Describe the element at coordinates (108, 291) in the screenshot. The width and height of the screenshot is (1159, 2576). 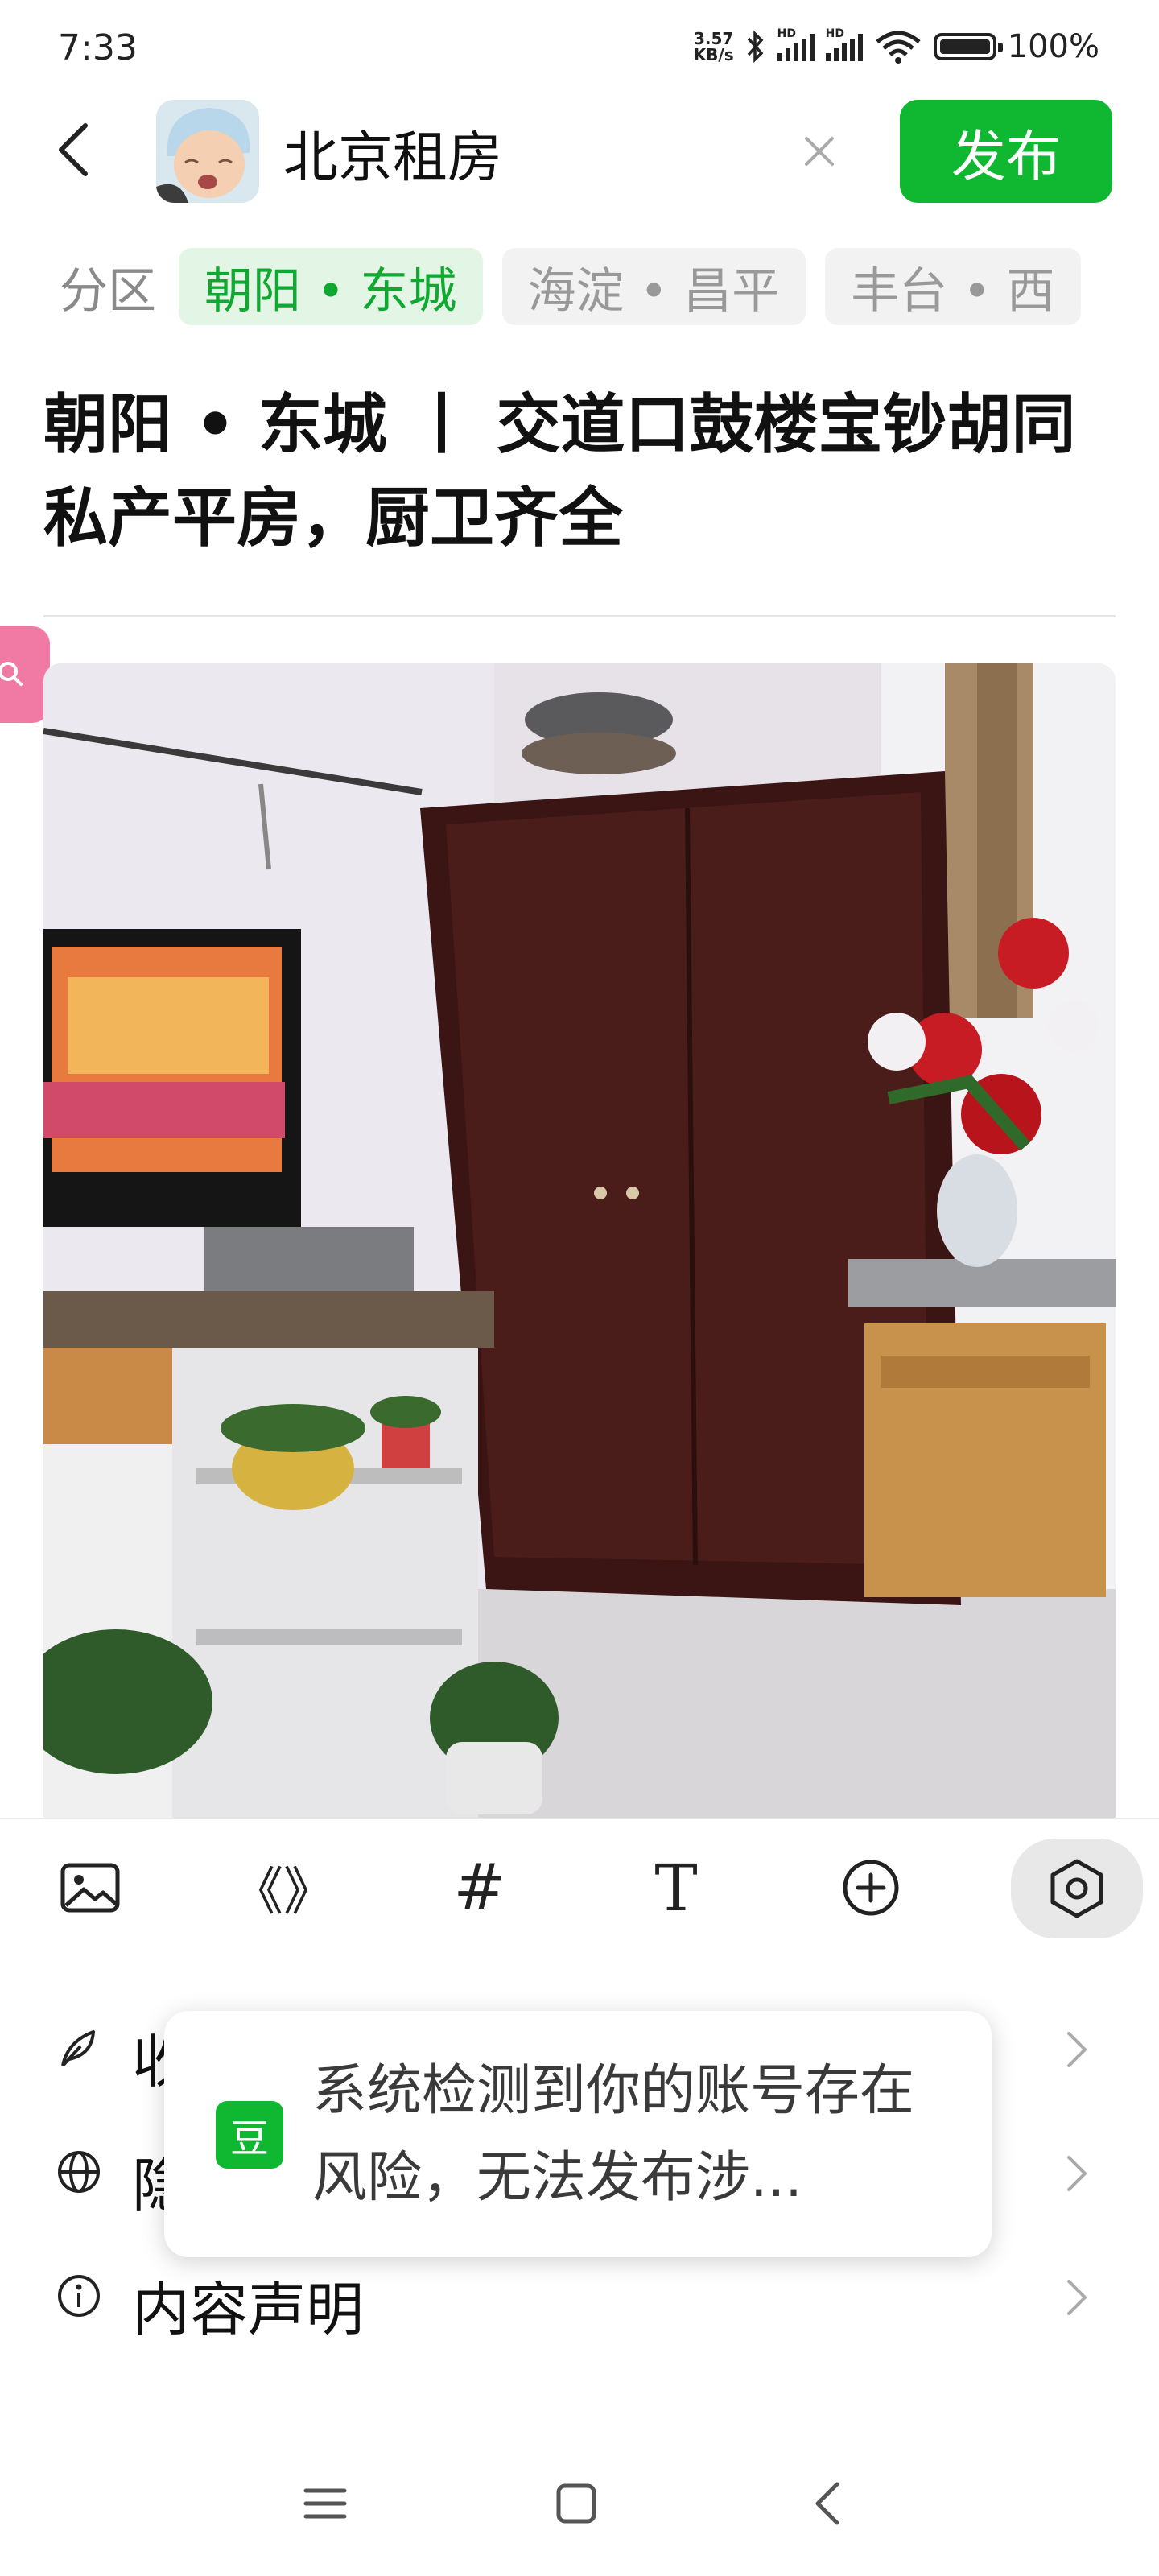
I see `tabs-label: 分区` at that location.